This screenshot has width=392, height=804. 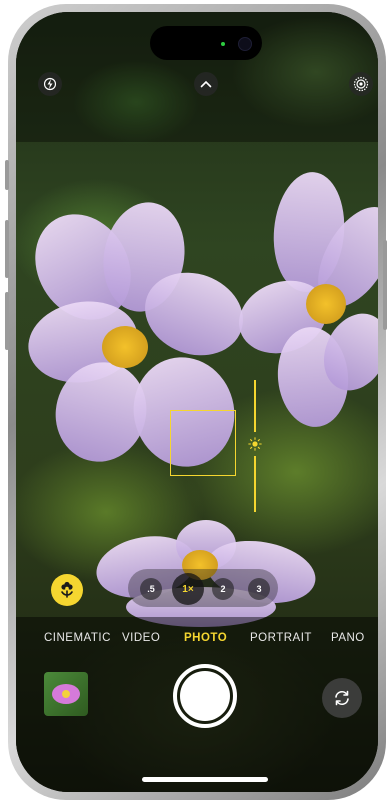 I want to click on zoom-2x-button: 2, so click(x=223, y=589).